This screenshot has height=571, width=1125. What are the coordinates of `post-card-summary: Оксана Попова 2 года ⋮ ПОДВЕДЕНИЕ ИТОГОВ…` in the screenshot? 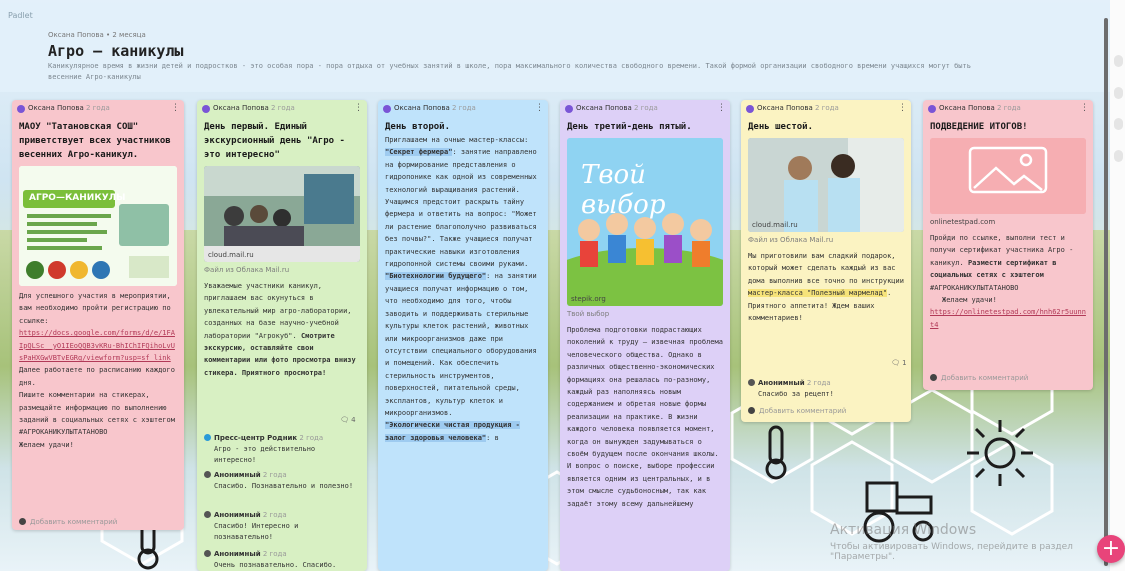 It's located at (1008, 245).